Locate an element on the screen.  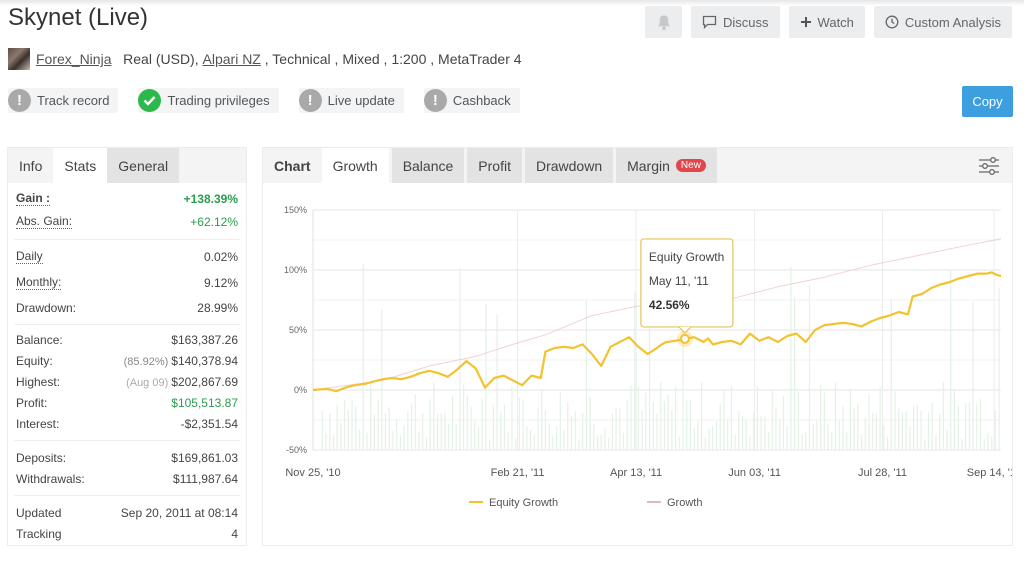
badge-label: Trading privileges is located at coordinates (218, 100).